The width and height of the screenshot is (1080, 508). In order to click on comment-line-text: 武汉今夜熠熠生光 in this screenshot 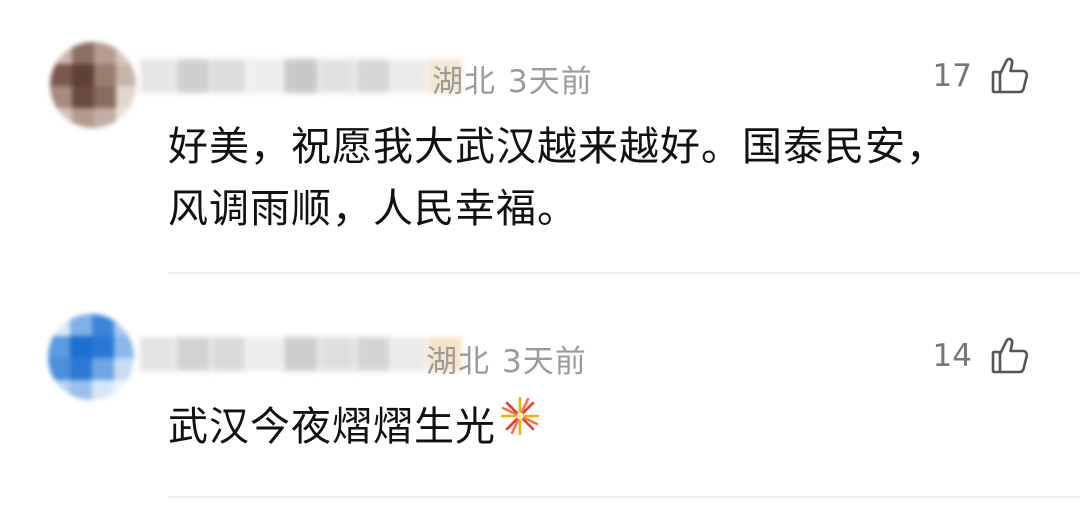, I will do `click(332, 427)`.